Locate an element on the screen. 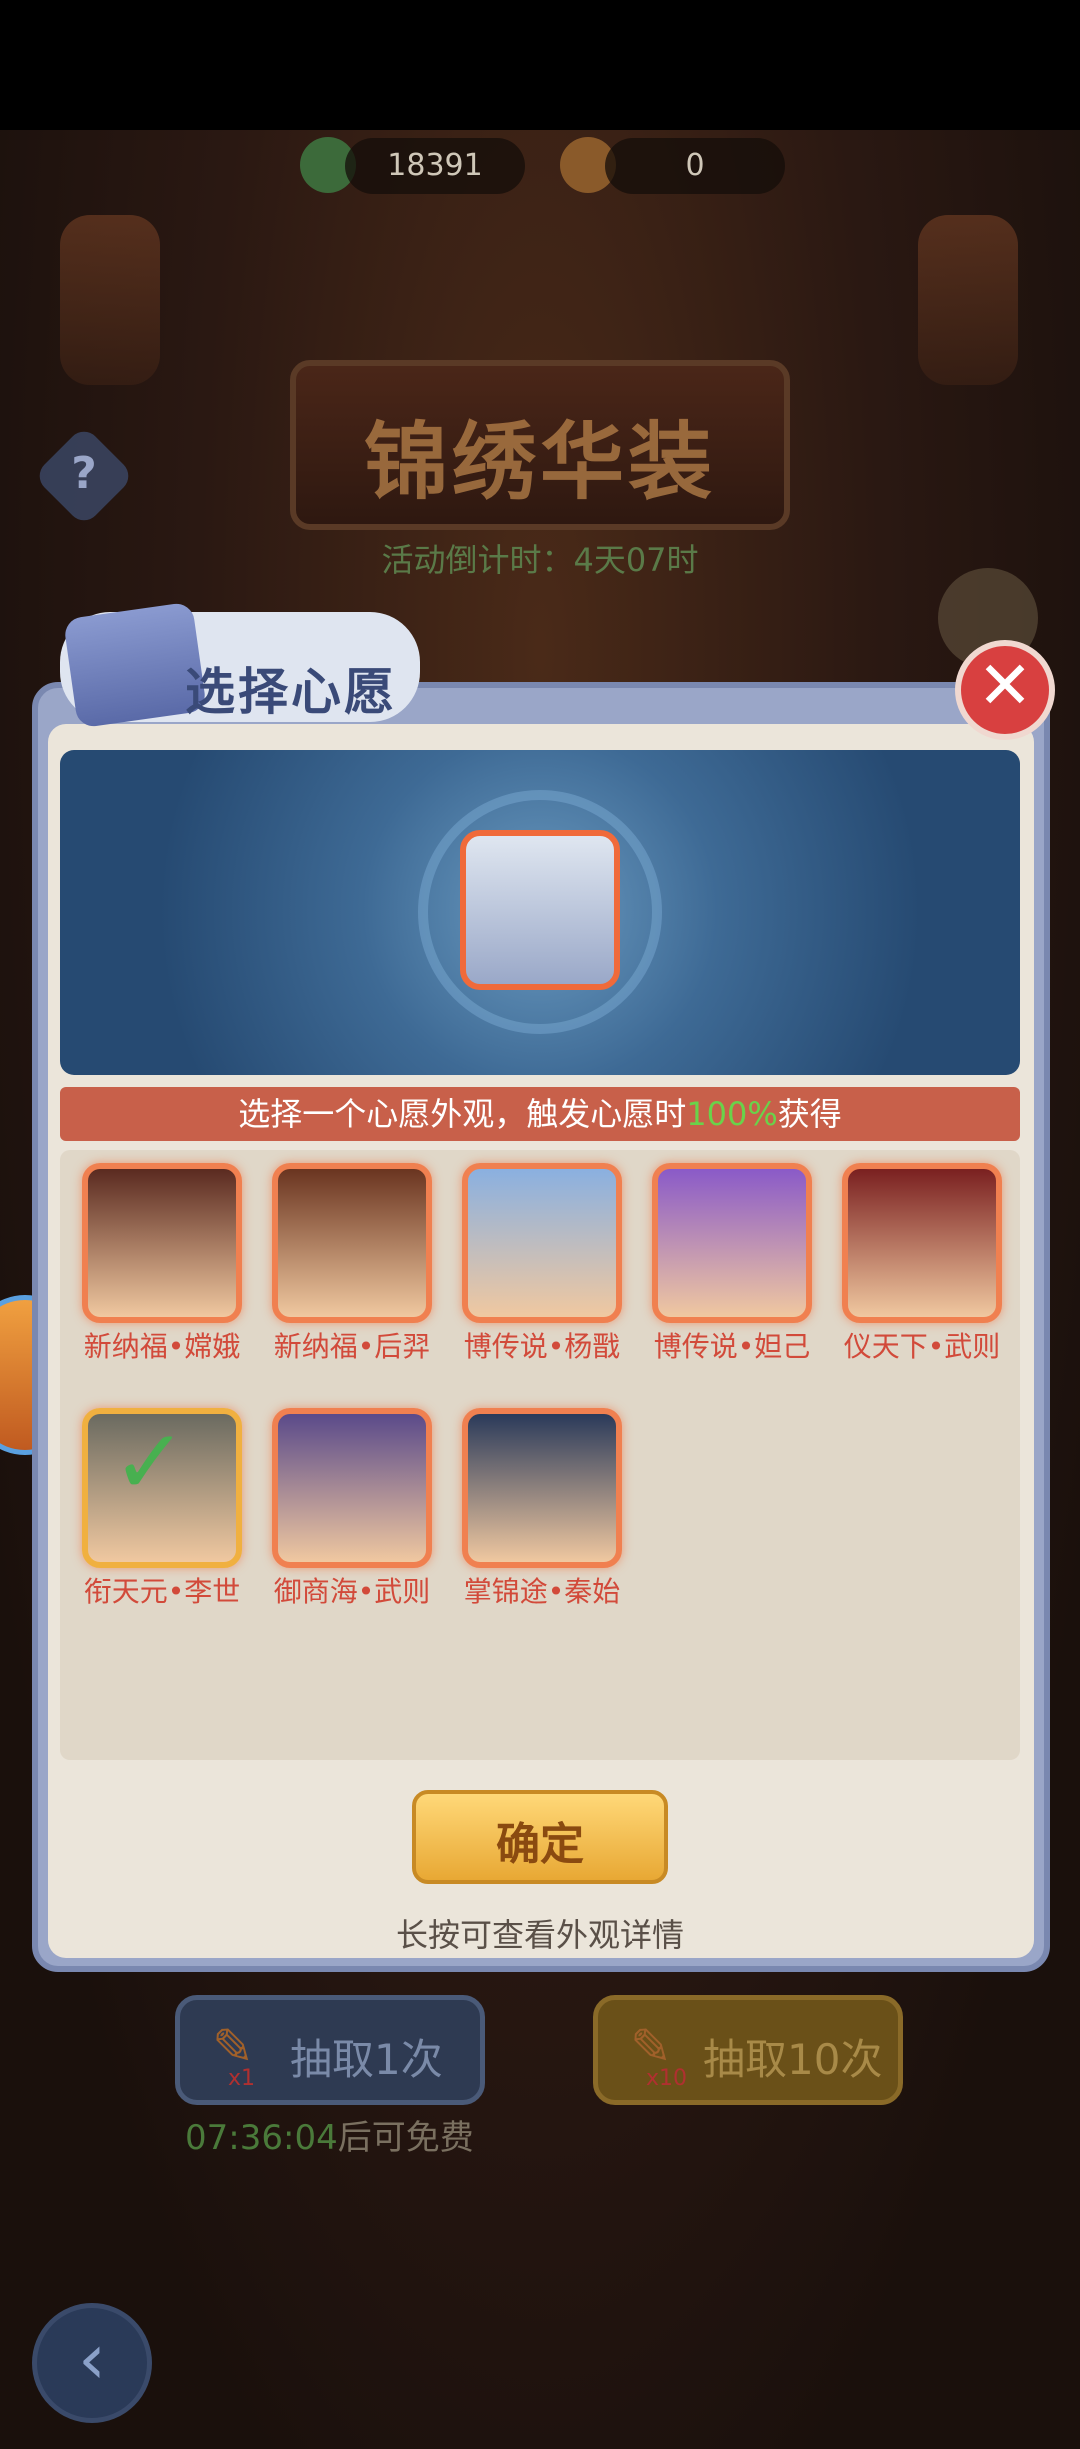 The image size is (1080, 2449). instruction-prefix: 选择一个心愿外观，触发心愿时 is located at coordinates (462, 1114).